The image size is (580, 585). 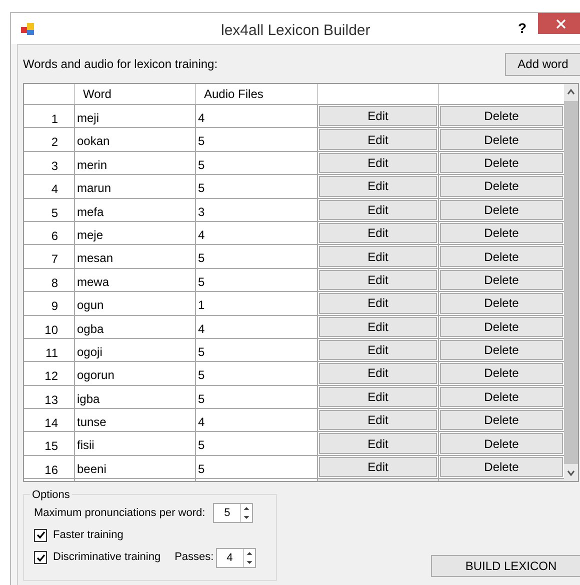 I want to click on checkbox-label: Discriminative training, so click(x=107, y=558).